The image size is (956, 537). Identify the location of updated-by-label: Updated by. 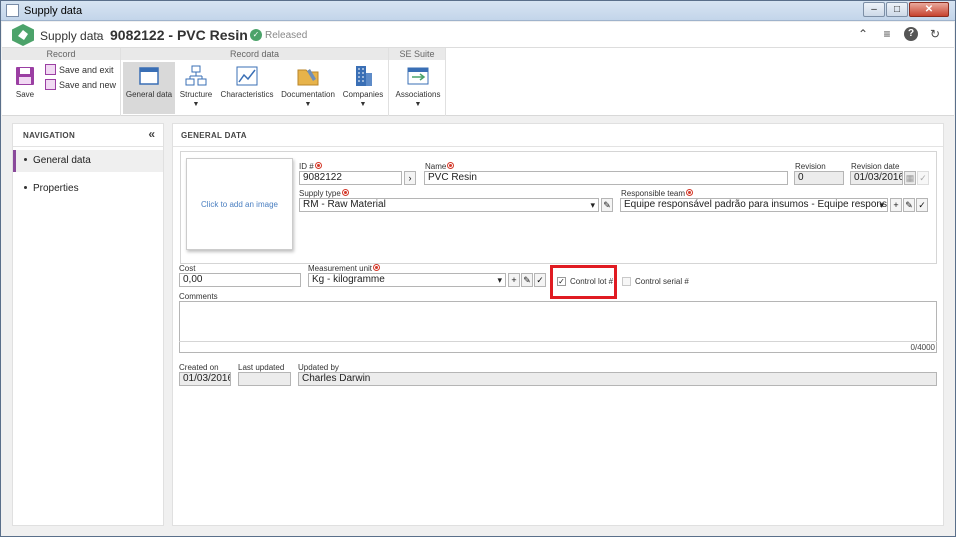
(318, 367).